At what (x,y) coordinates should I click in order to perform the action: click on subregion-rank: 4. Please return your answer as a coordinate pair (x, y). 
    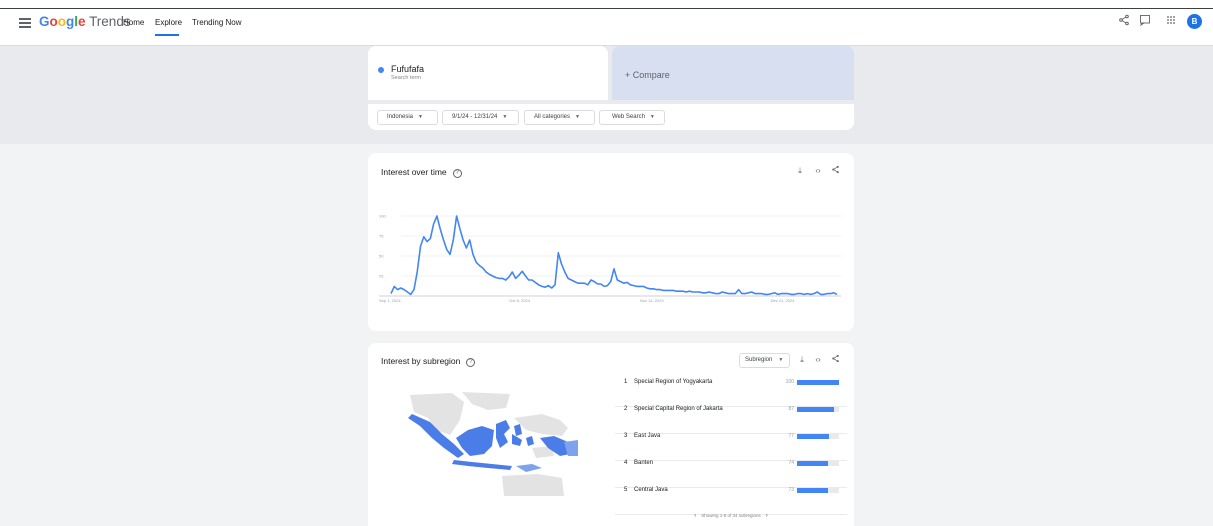
    Looking at the image, I should click on (626, 463).